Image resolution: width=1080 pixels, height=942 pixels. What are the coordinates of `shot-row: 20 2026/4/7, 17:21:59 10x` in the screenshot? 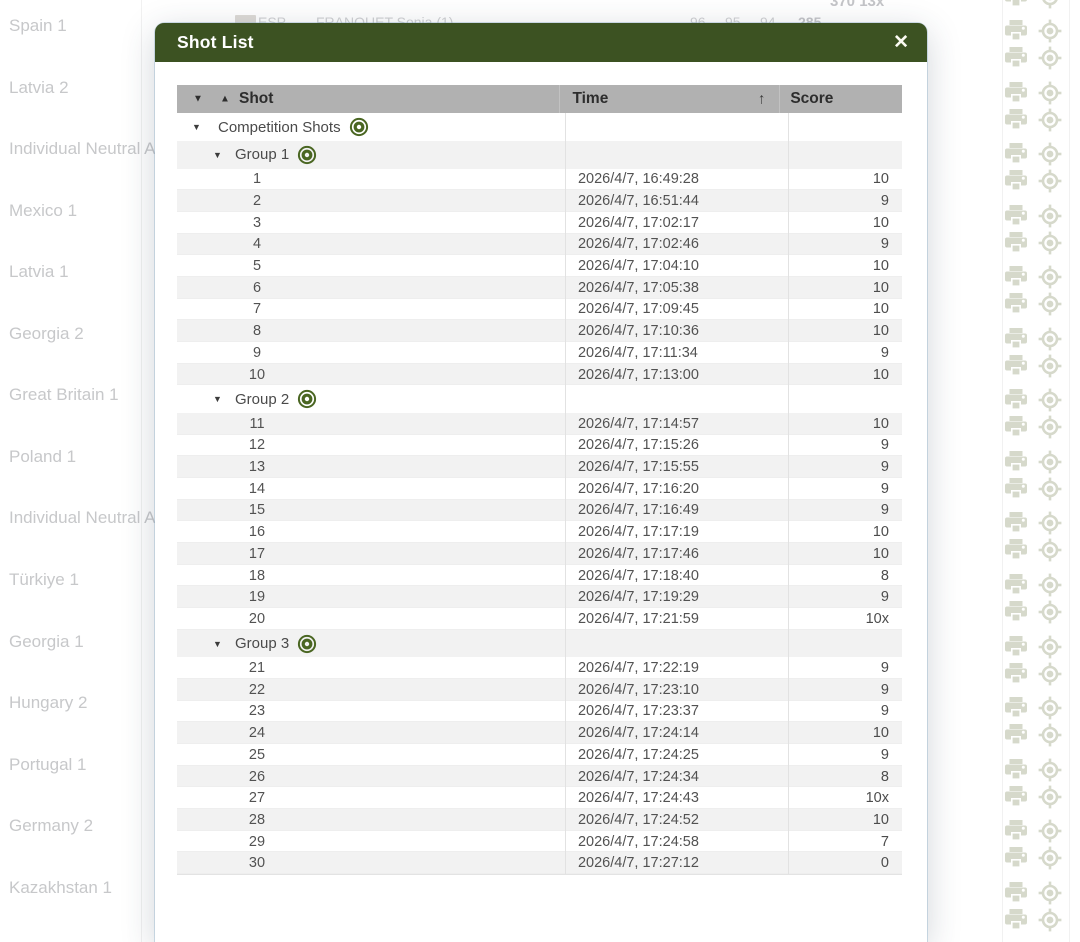 It's located at (539, 619).